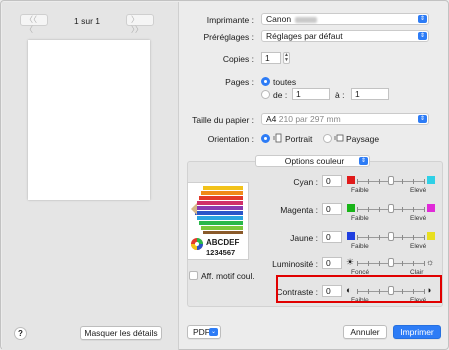 Image resolution: width=449 pixels, height=350 pixels. What do you see at coordinates (327, 138) in the screenshot?
I see `orientation-landscape-radio` at bounding box center [327, 138].